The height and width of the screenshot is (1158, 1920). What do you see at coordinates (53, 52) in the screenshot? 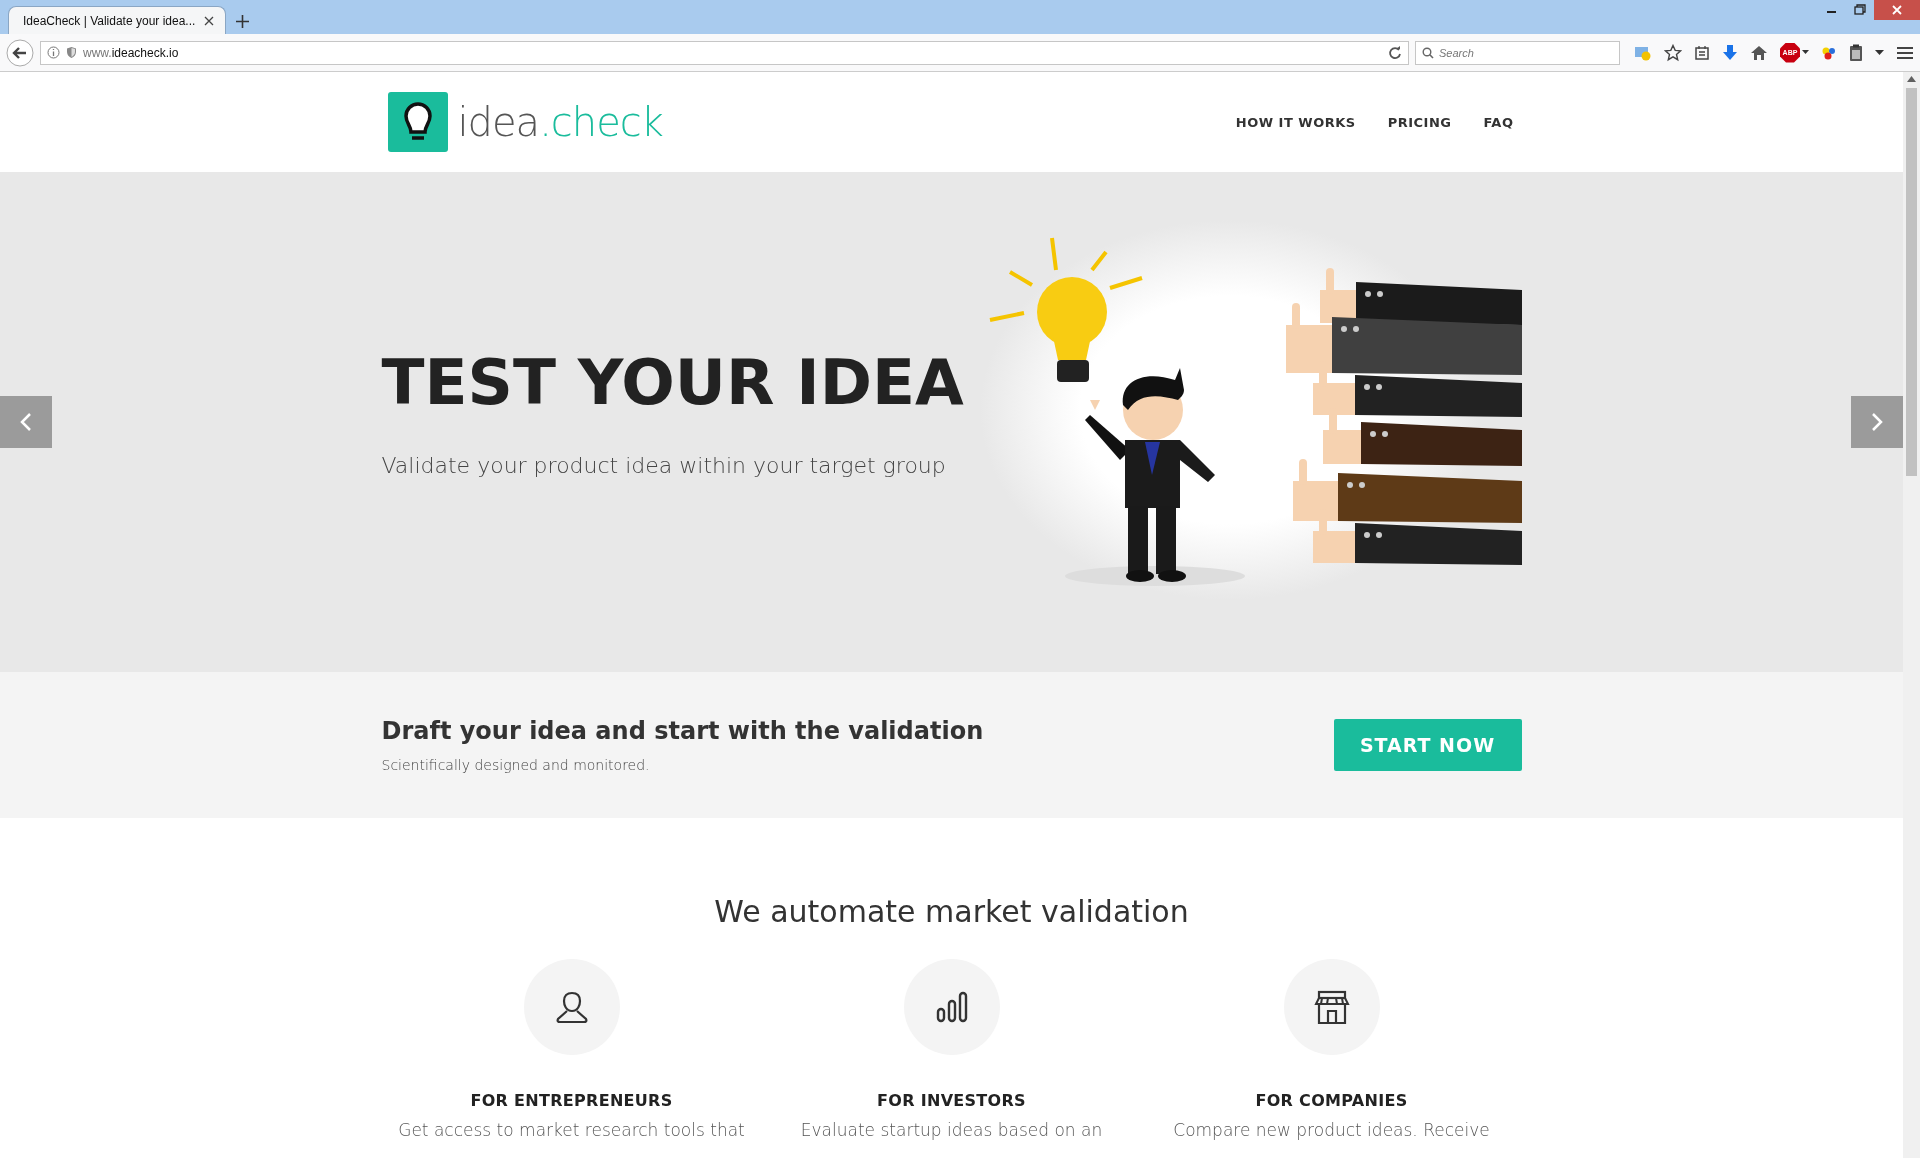
I see `info-icon` at bounding box center [53, 52].